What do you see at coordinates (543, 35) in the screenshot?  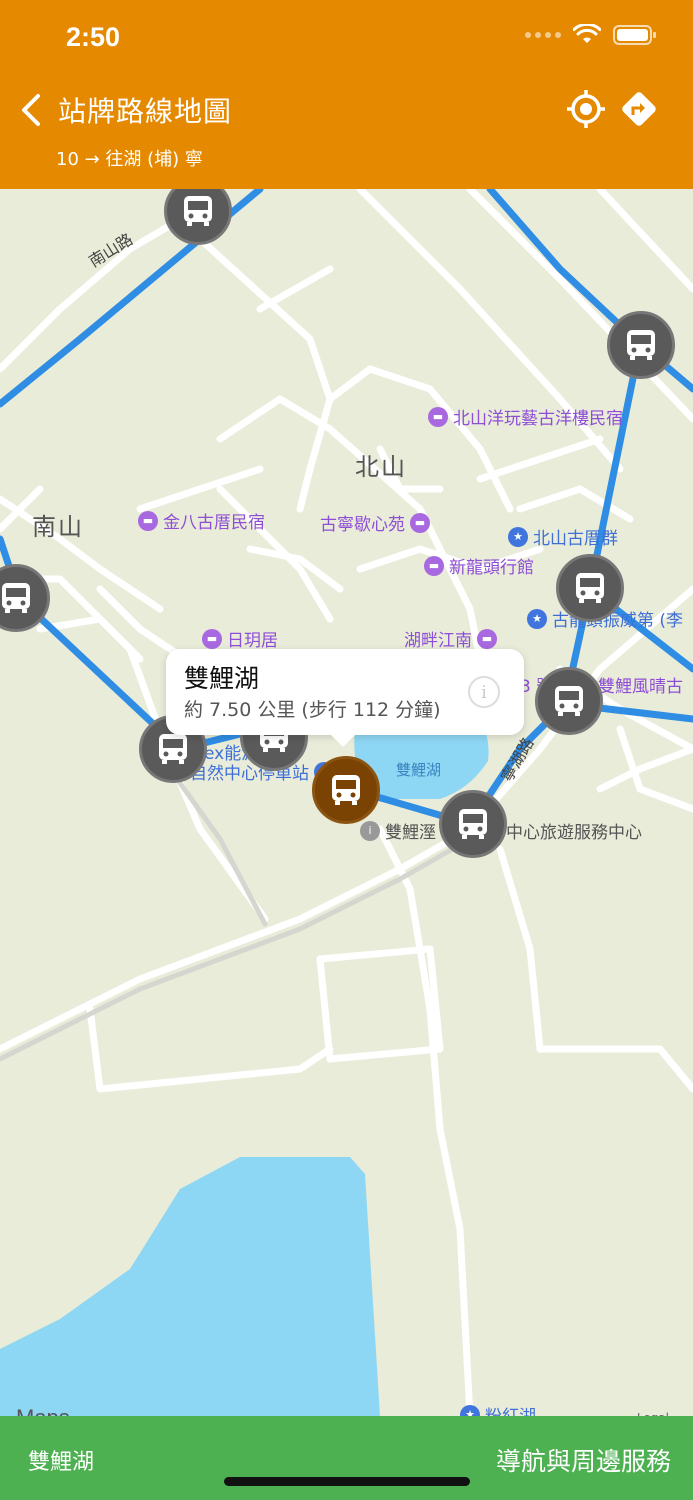 I see `cellular-signal-icon` at bounding box center [543, 35].